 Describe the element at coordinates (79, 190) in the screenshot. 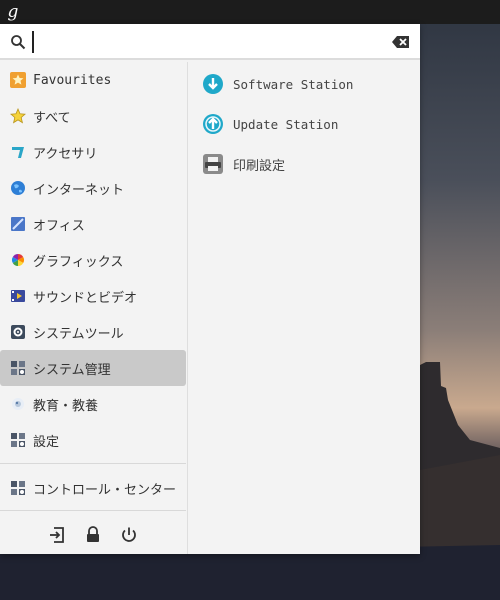

I see `category-label: インターネット` at that location.